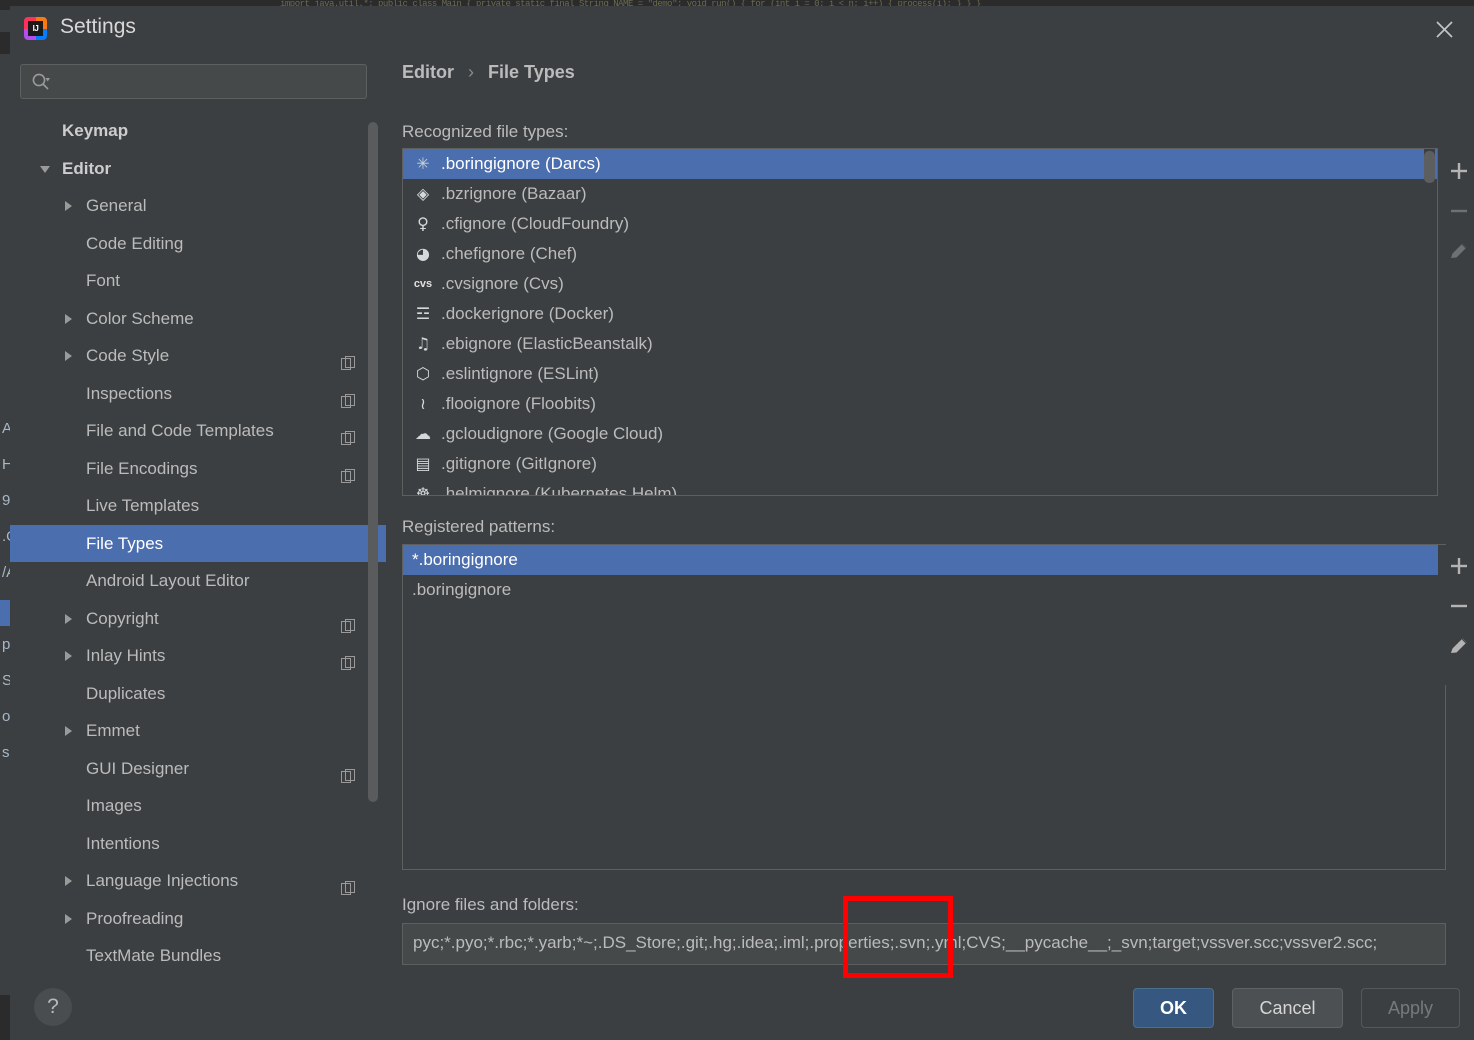  Describe the element at coordinates (198, 431) in the screenshot. I see `sidebar-item-file-and-code-templates: File and Code Templates` at that location.